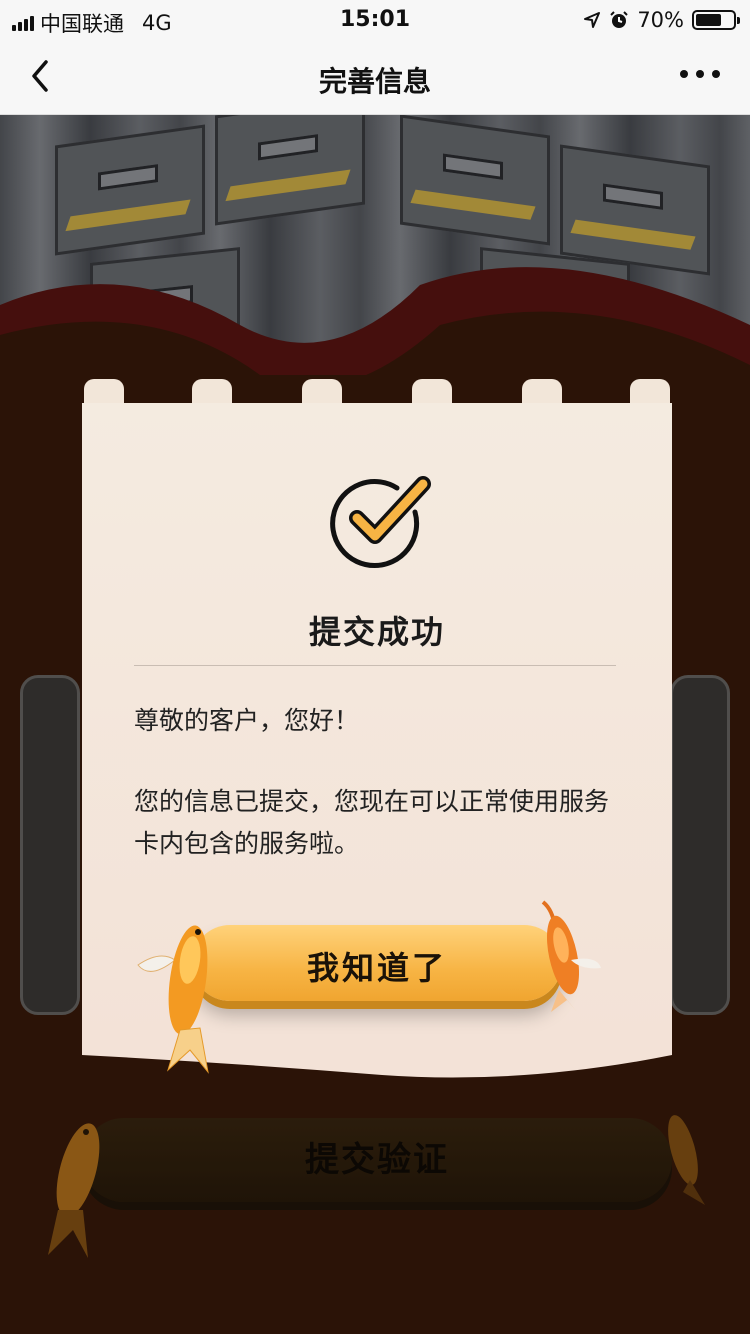 This screenshot has width=750, height=1334. I want to click on check-circle-icon, so click(380, 522).